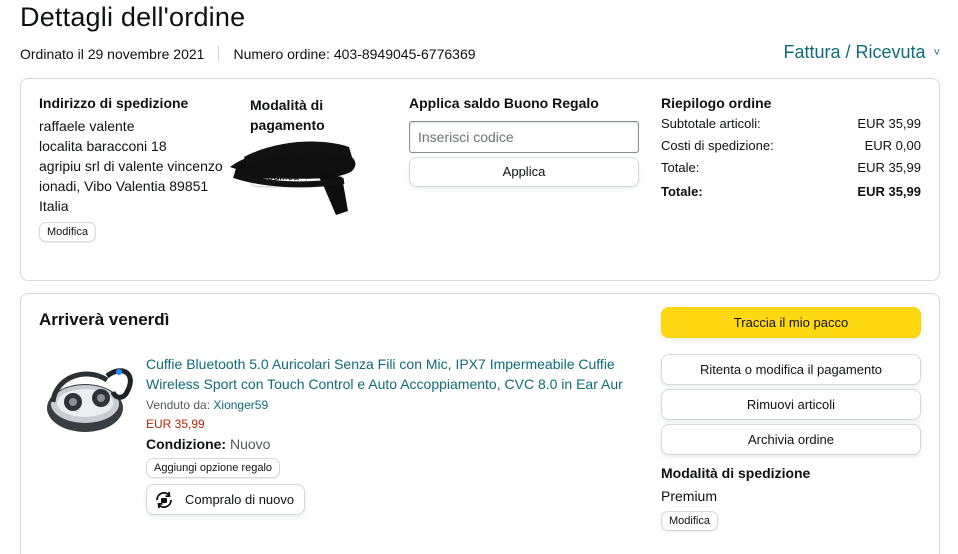 This screenshot has width=958, height=554. What do you see at coordinates (791, 168) in the screenshot?
I see `summary-row: Totale: EUR 35,99` at bounding box center [791, 168].